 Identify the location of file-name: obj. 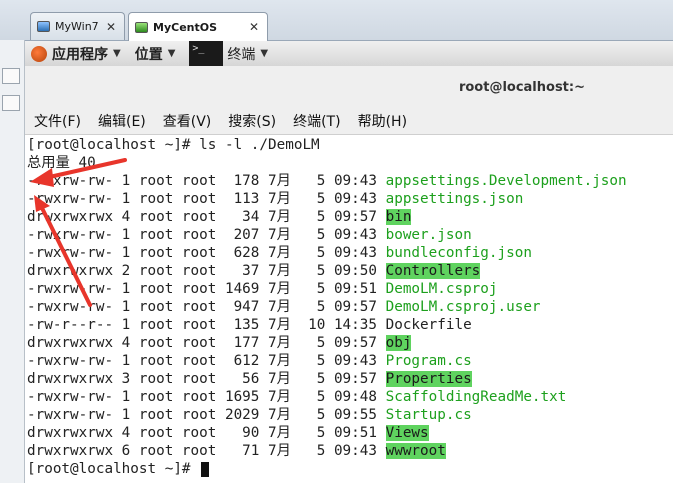
(398, 343).